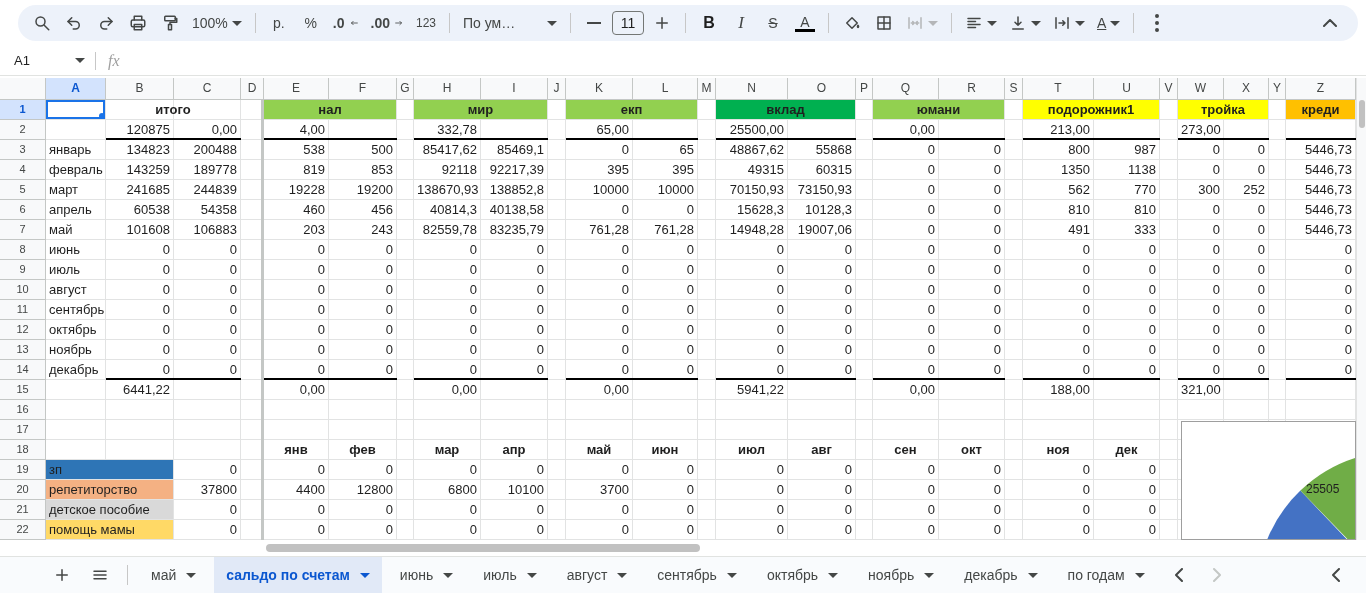 This screenshot has height=594, width=1366. Describe the element at coordinates (174, 575) in the screenshot. I see `sheet-tab: май` at that location.